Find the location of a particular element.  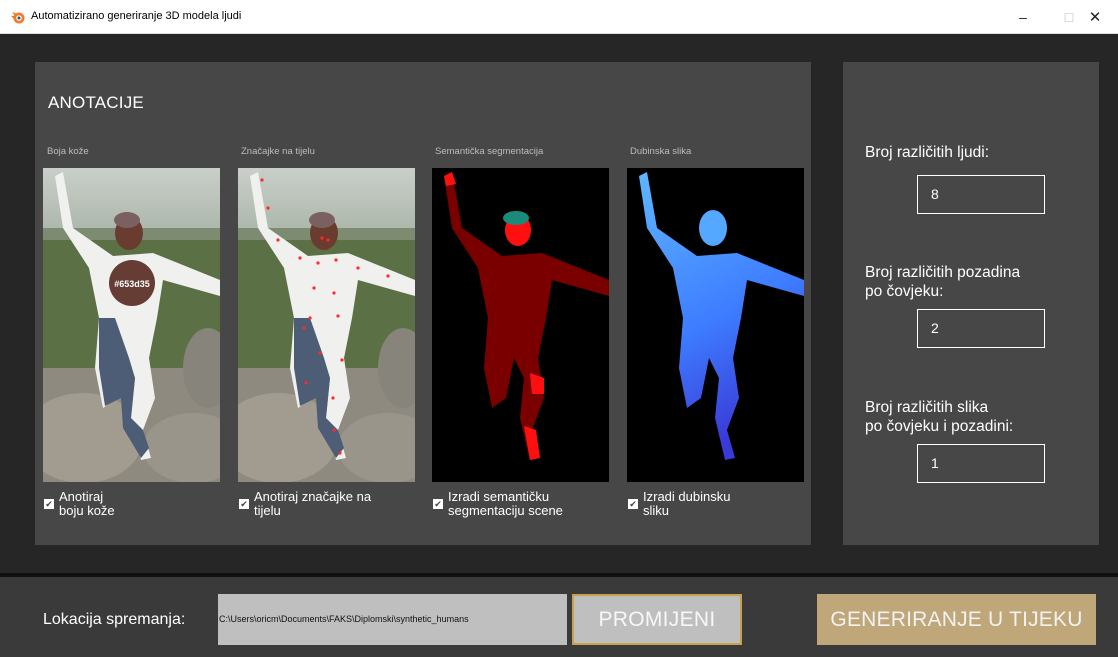

annotations-title: ANOTACIJE is located at coordinates (96, 102).